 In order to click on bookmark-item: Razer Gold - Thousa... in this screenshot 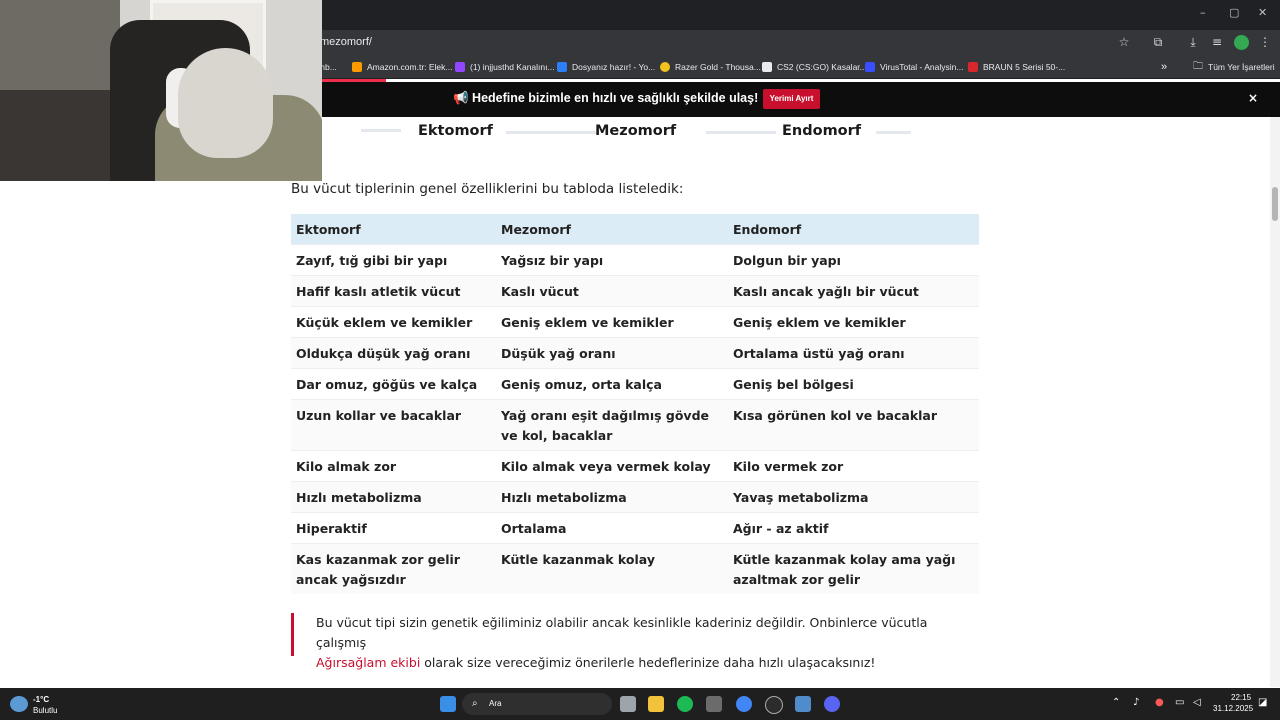, I will do `click(710, 67)`.